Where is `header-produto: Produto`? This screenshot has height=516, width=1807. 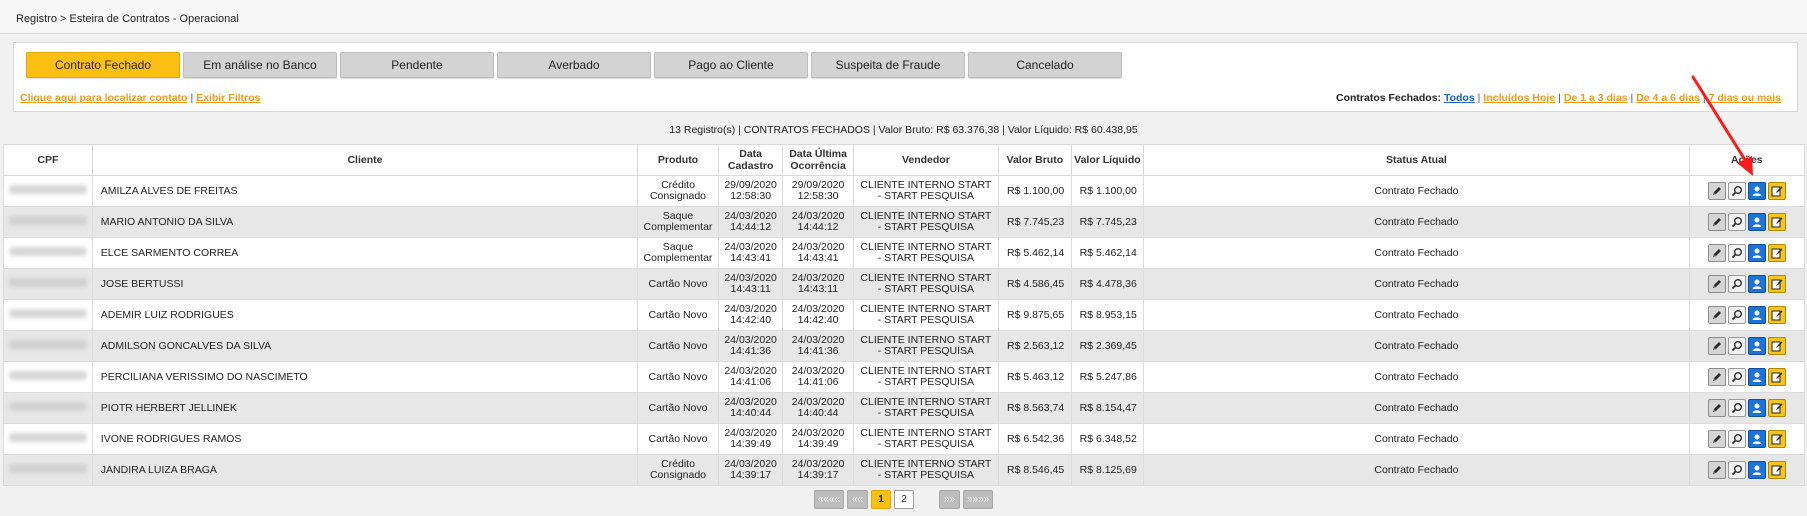 header-produto: Produto is located at coordinates (678, 160).